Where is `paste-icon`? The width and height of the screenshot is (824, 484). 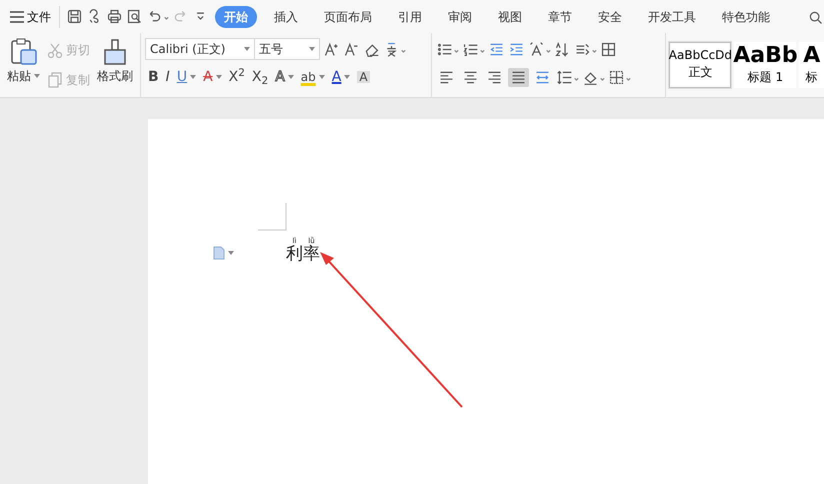 paste-icon is located at coordinates (23, 52).